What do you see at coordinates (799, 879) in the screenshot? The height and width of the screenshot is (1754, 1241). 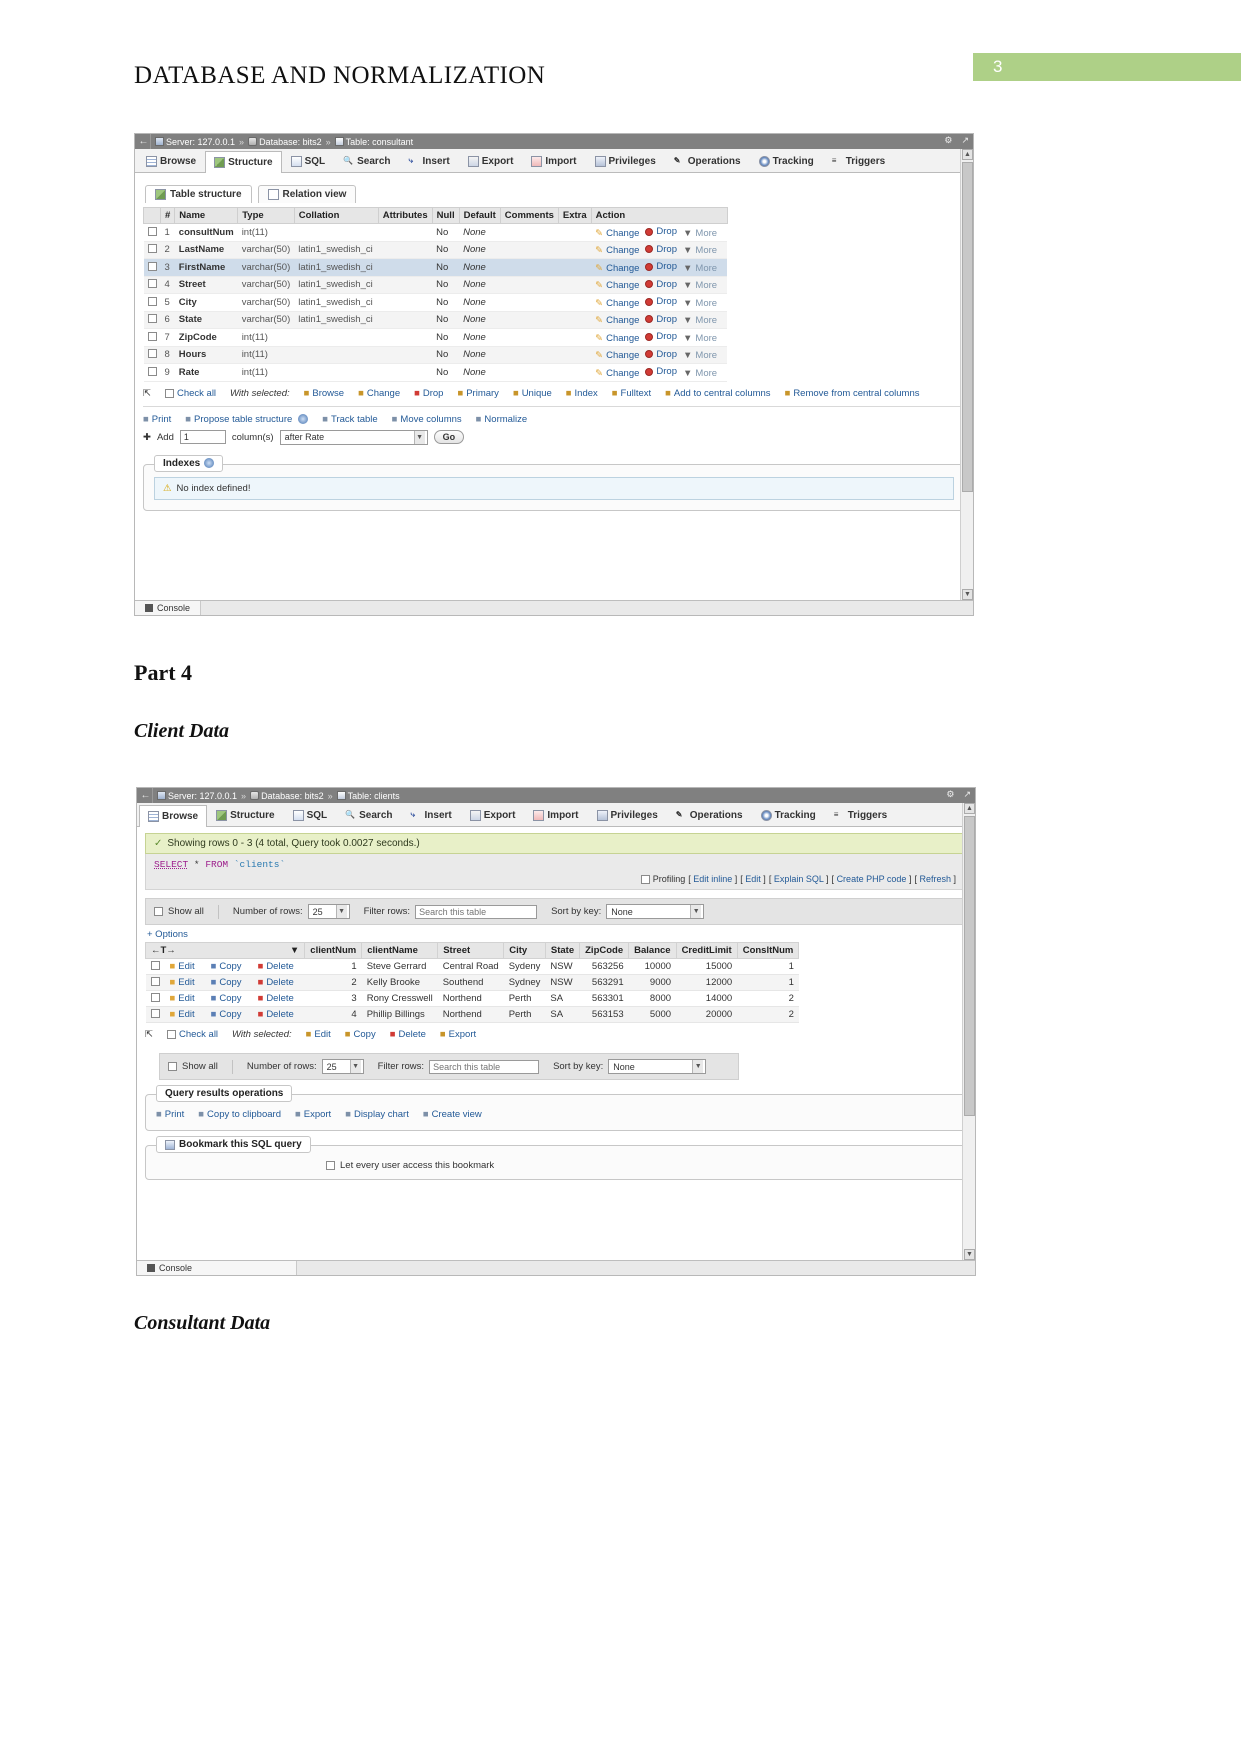 I see `sql-link-explain-sql: [ Explain SQL ]` at bounding box center [799, 879].